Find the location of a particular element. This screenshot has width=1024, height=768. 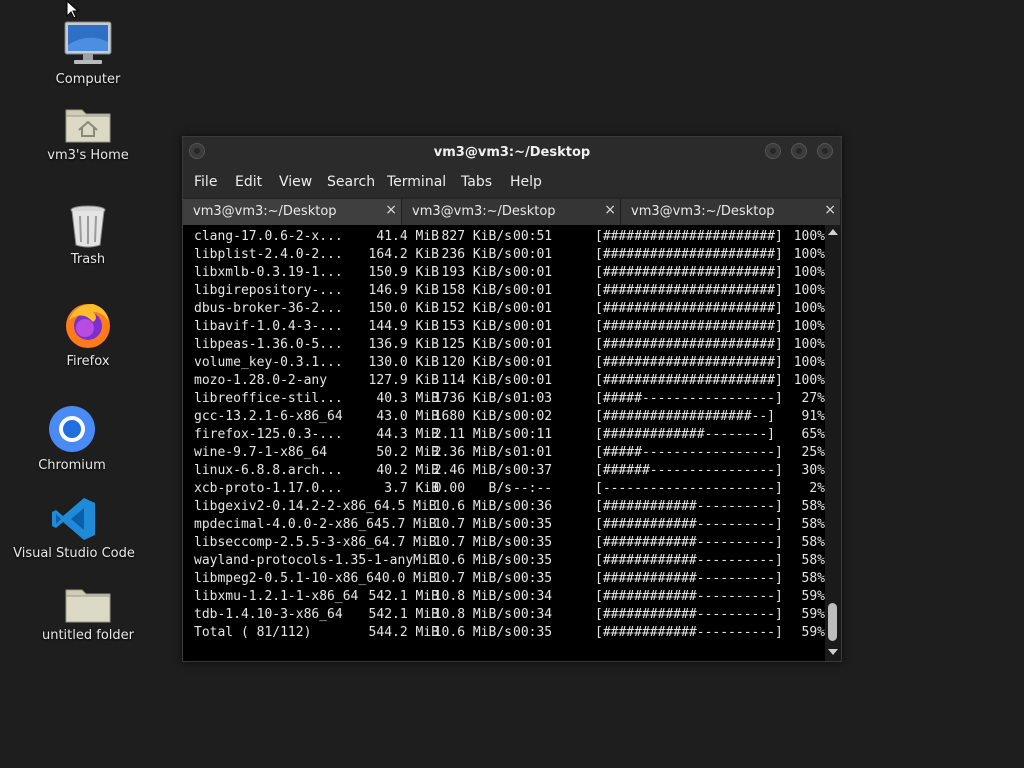

row-speed: 153 KiB/s is located at coordinates (476, 326).